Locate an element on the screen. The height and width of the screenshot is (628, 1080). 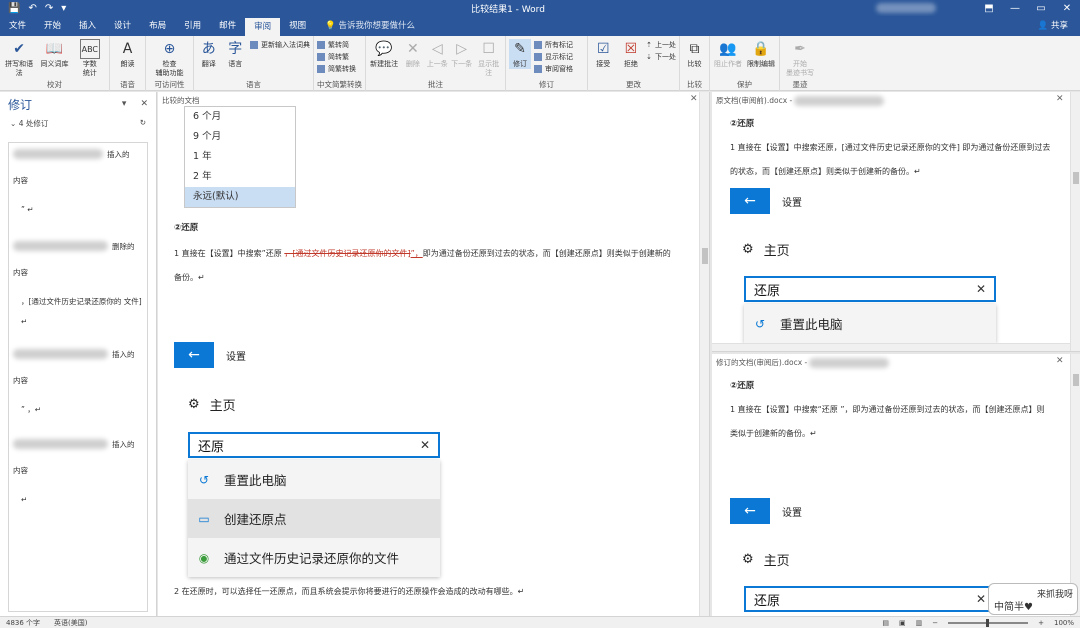
collapse-icon: ⌄ is located at coordinates (13, 123).